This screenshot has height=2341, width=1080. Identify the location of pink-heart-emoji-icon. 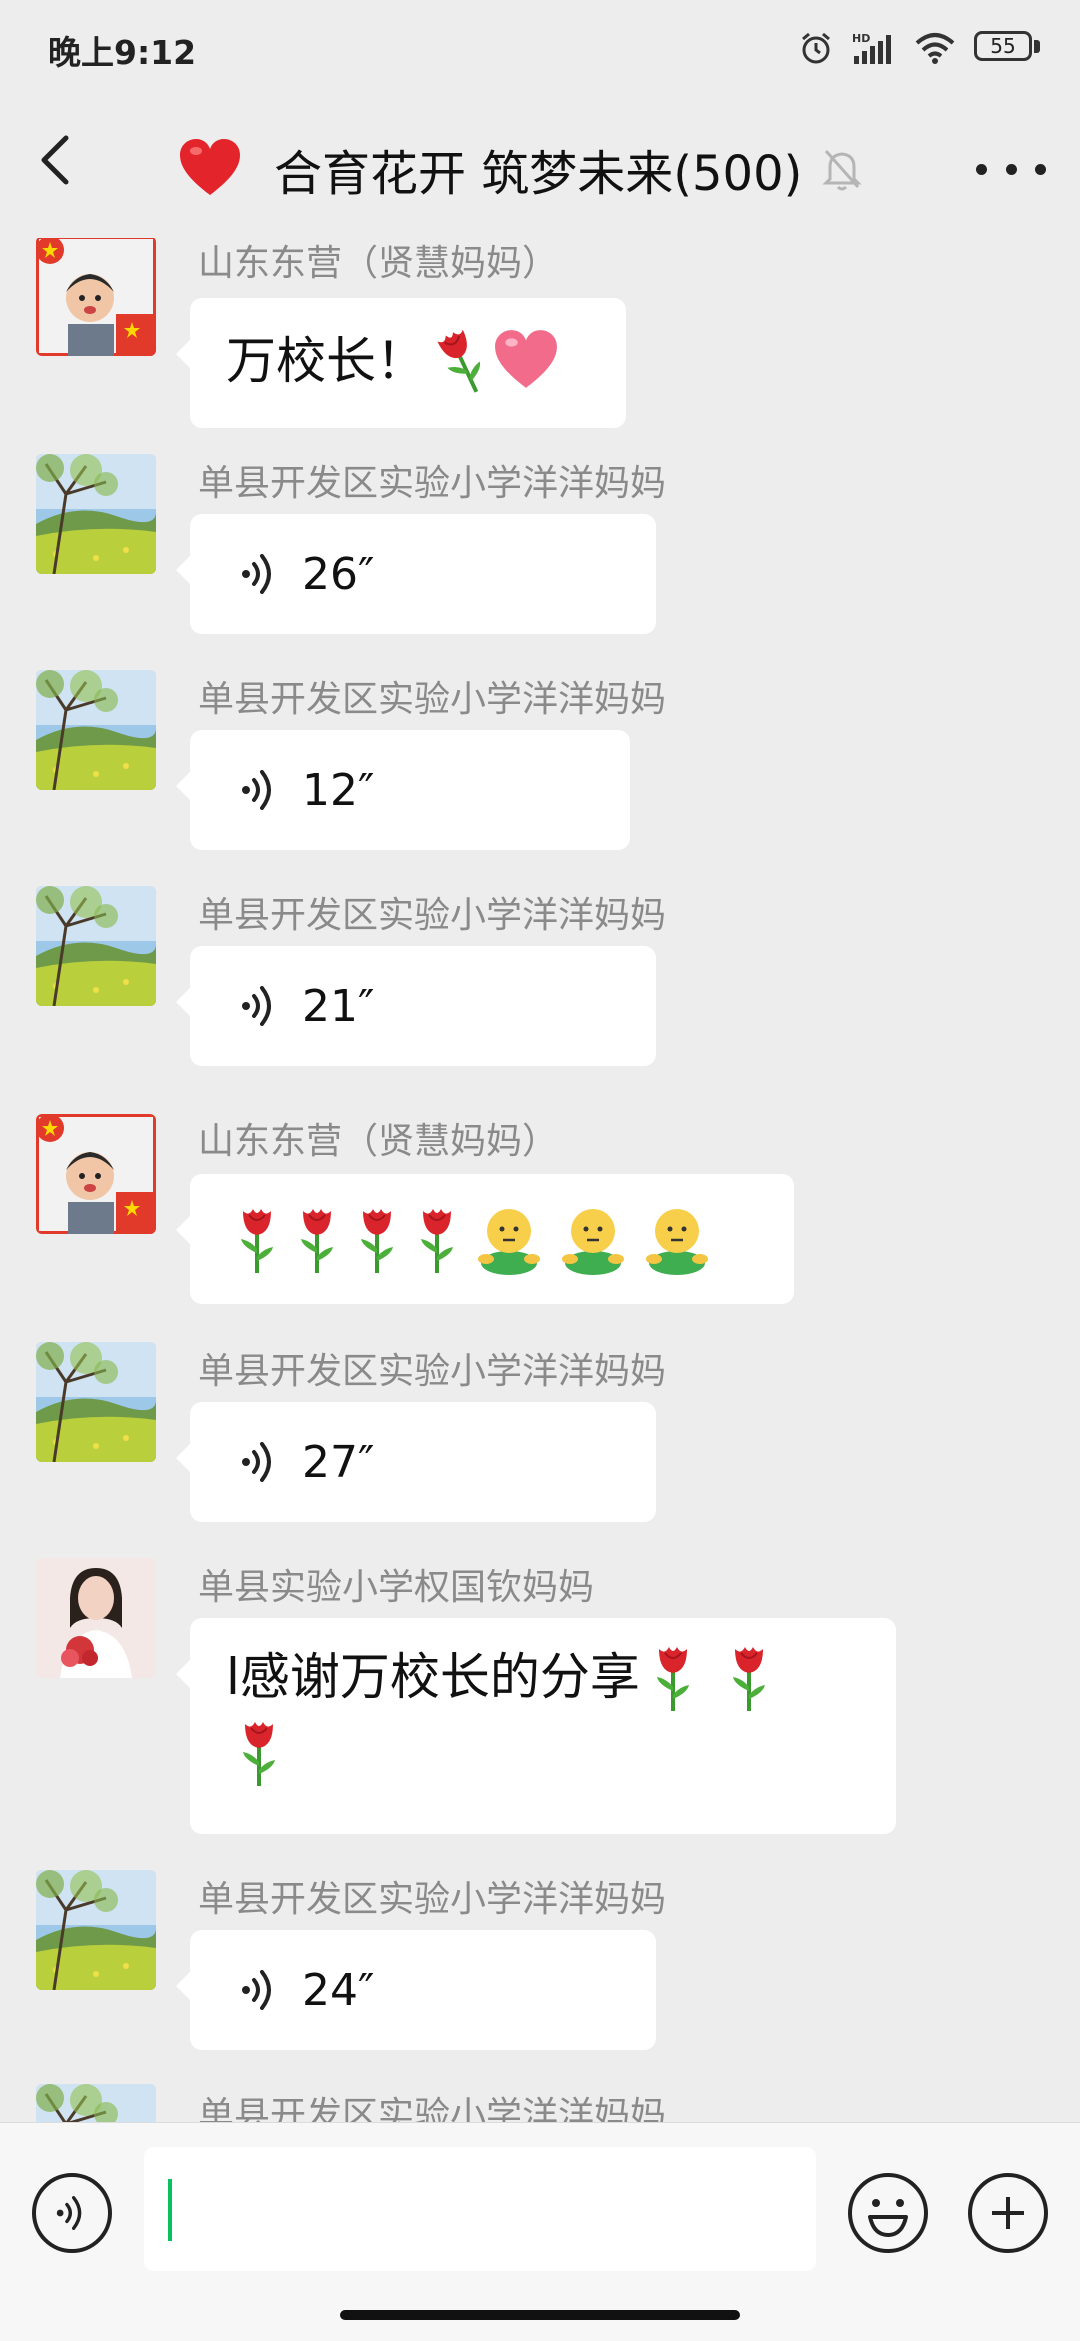
(526, 359).